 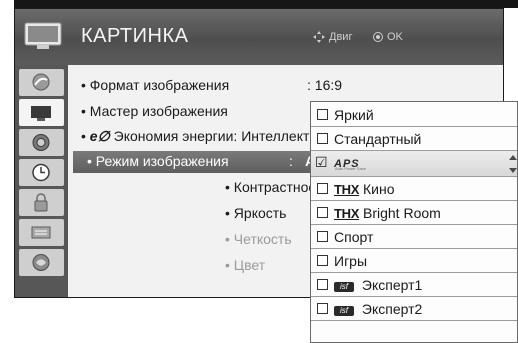 I want to click on aspect-ratio-label: • Формат изображения, so click(x=155, y=85).